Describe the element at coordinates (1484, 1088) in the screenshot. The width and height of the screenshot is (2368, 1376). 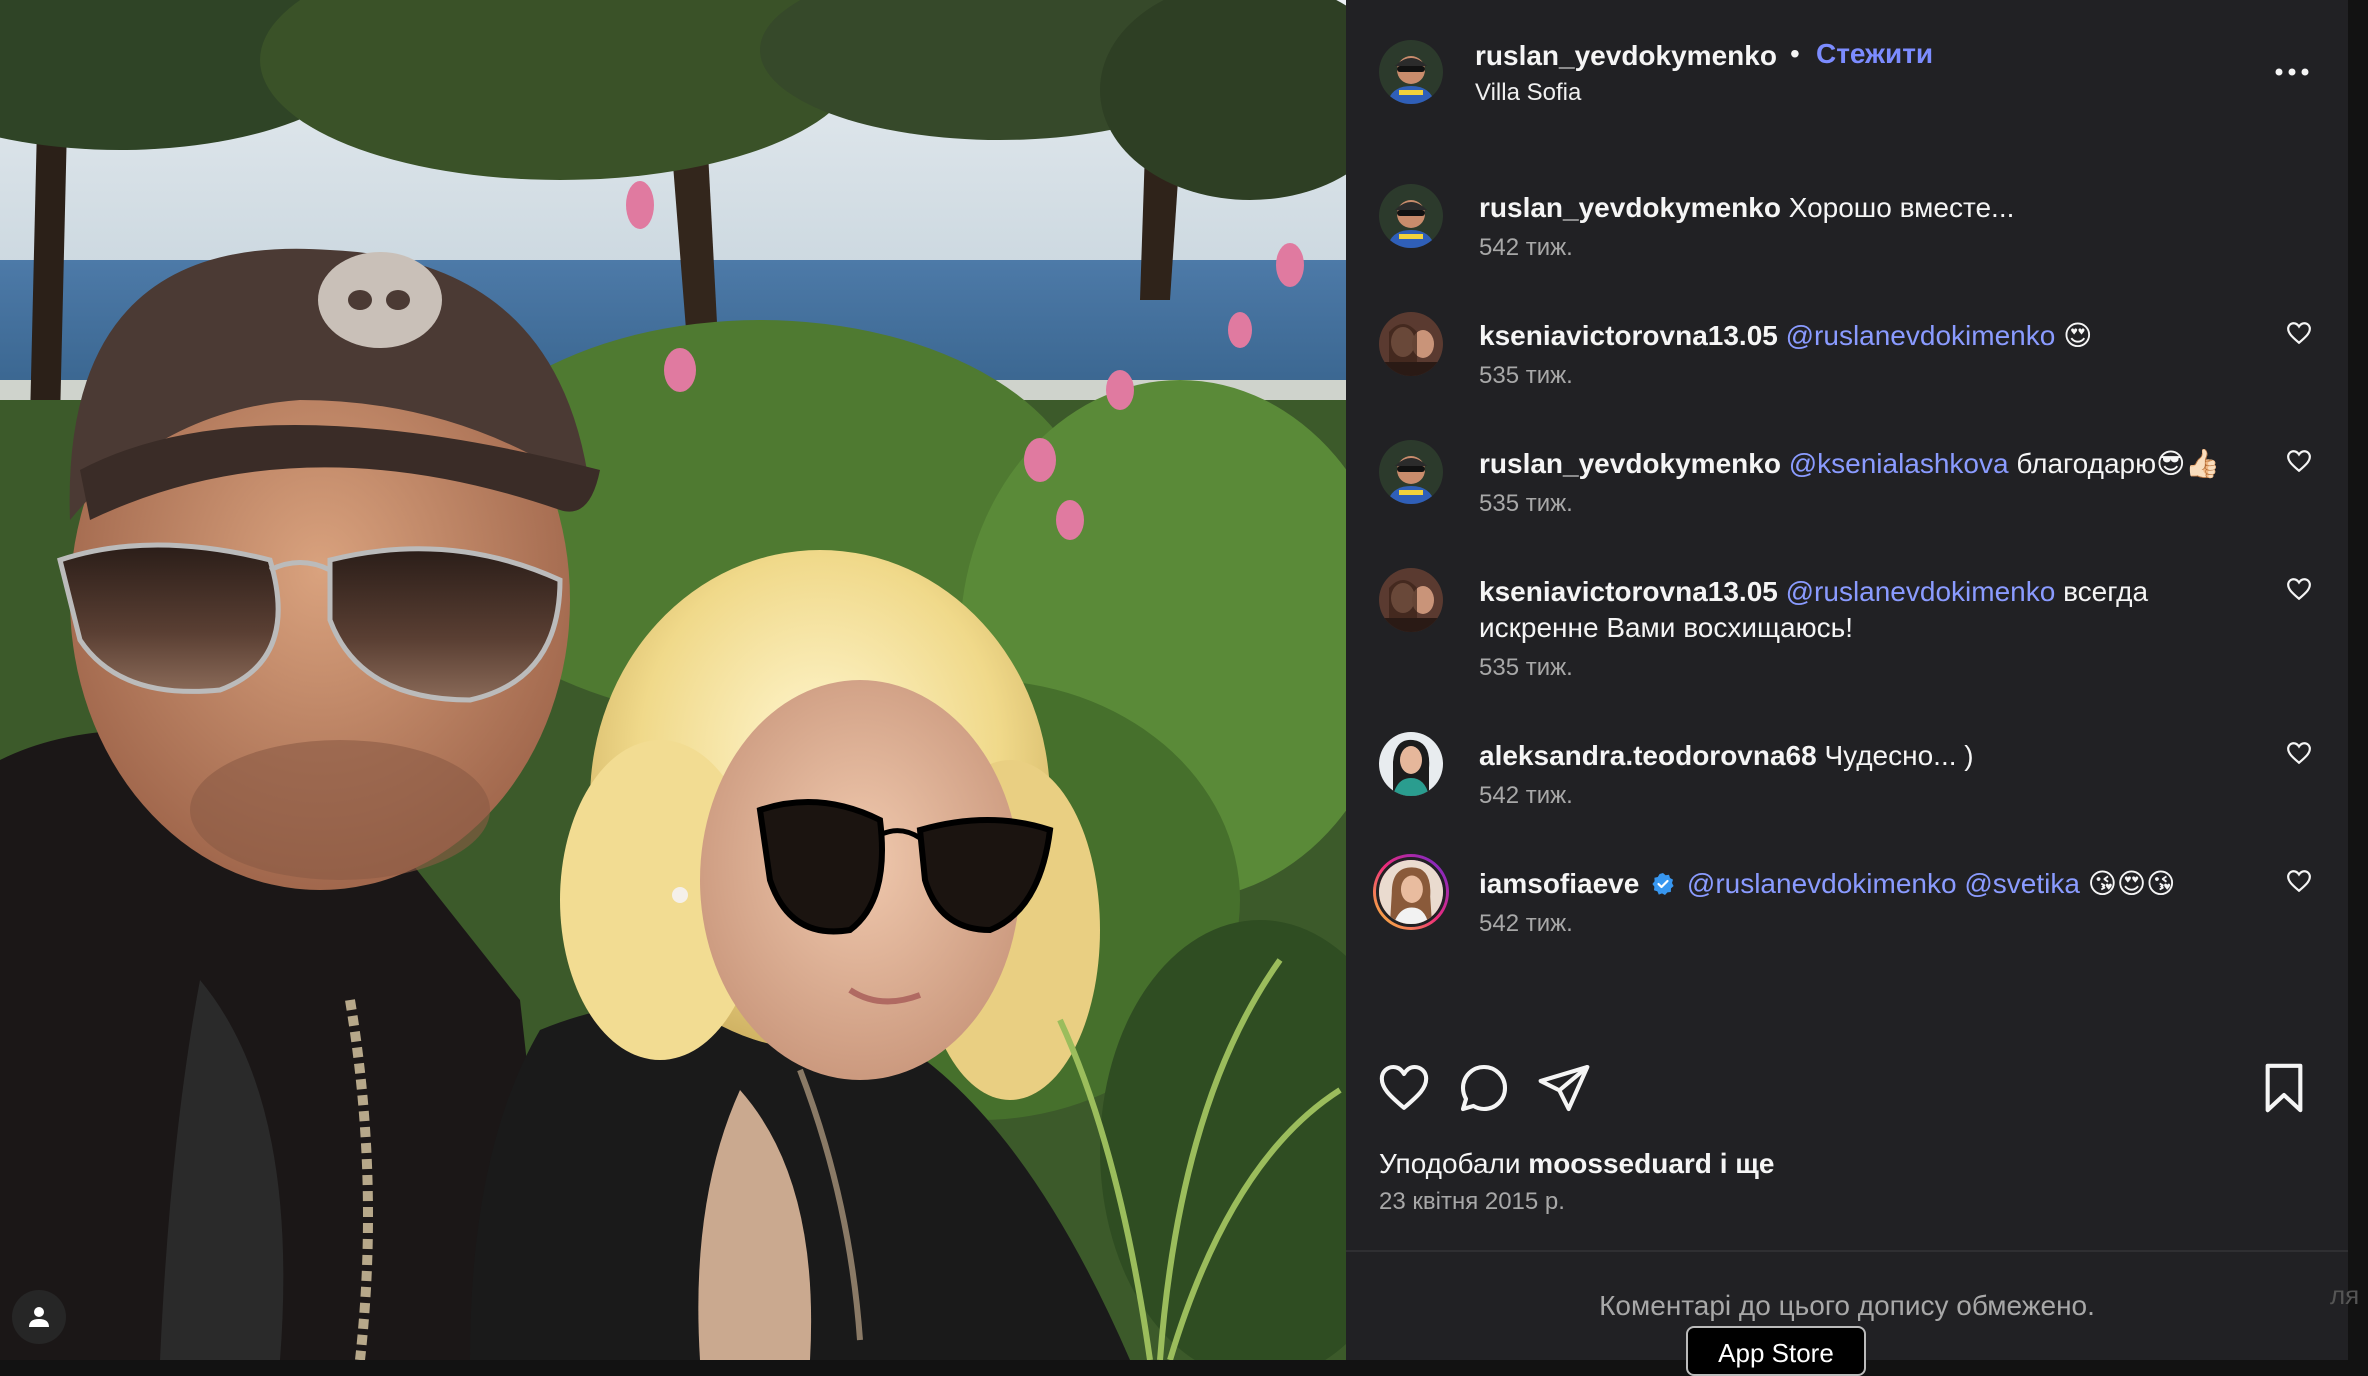
I see `comment-icon` at that location.